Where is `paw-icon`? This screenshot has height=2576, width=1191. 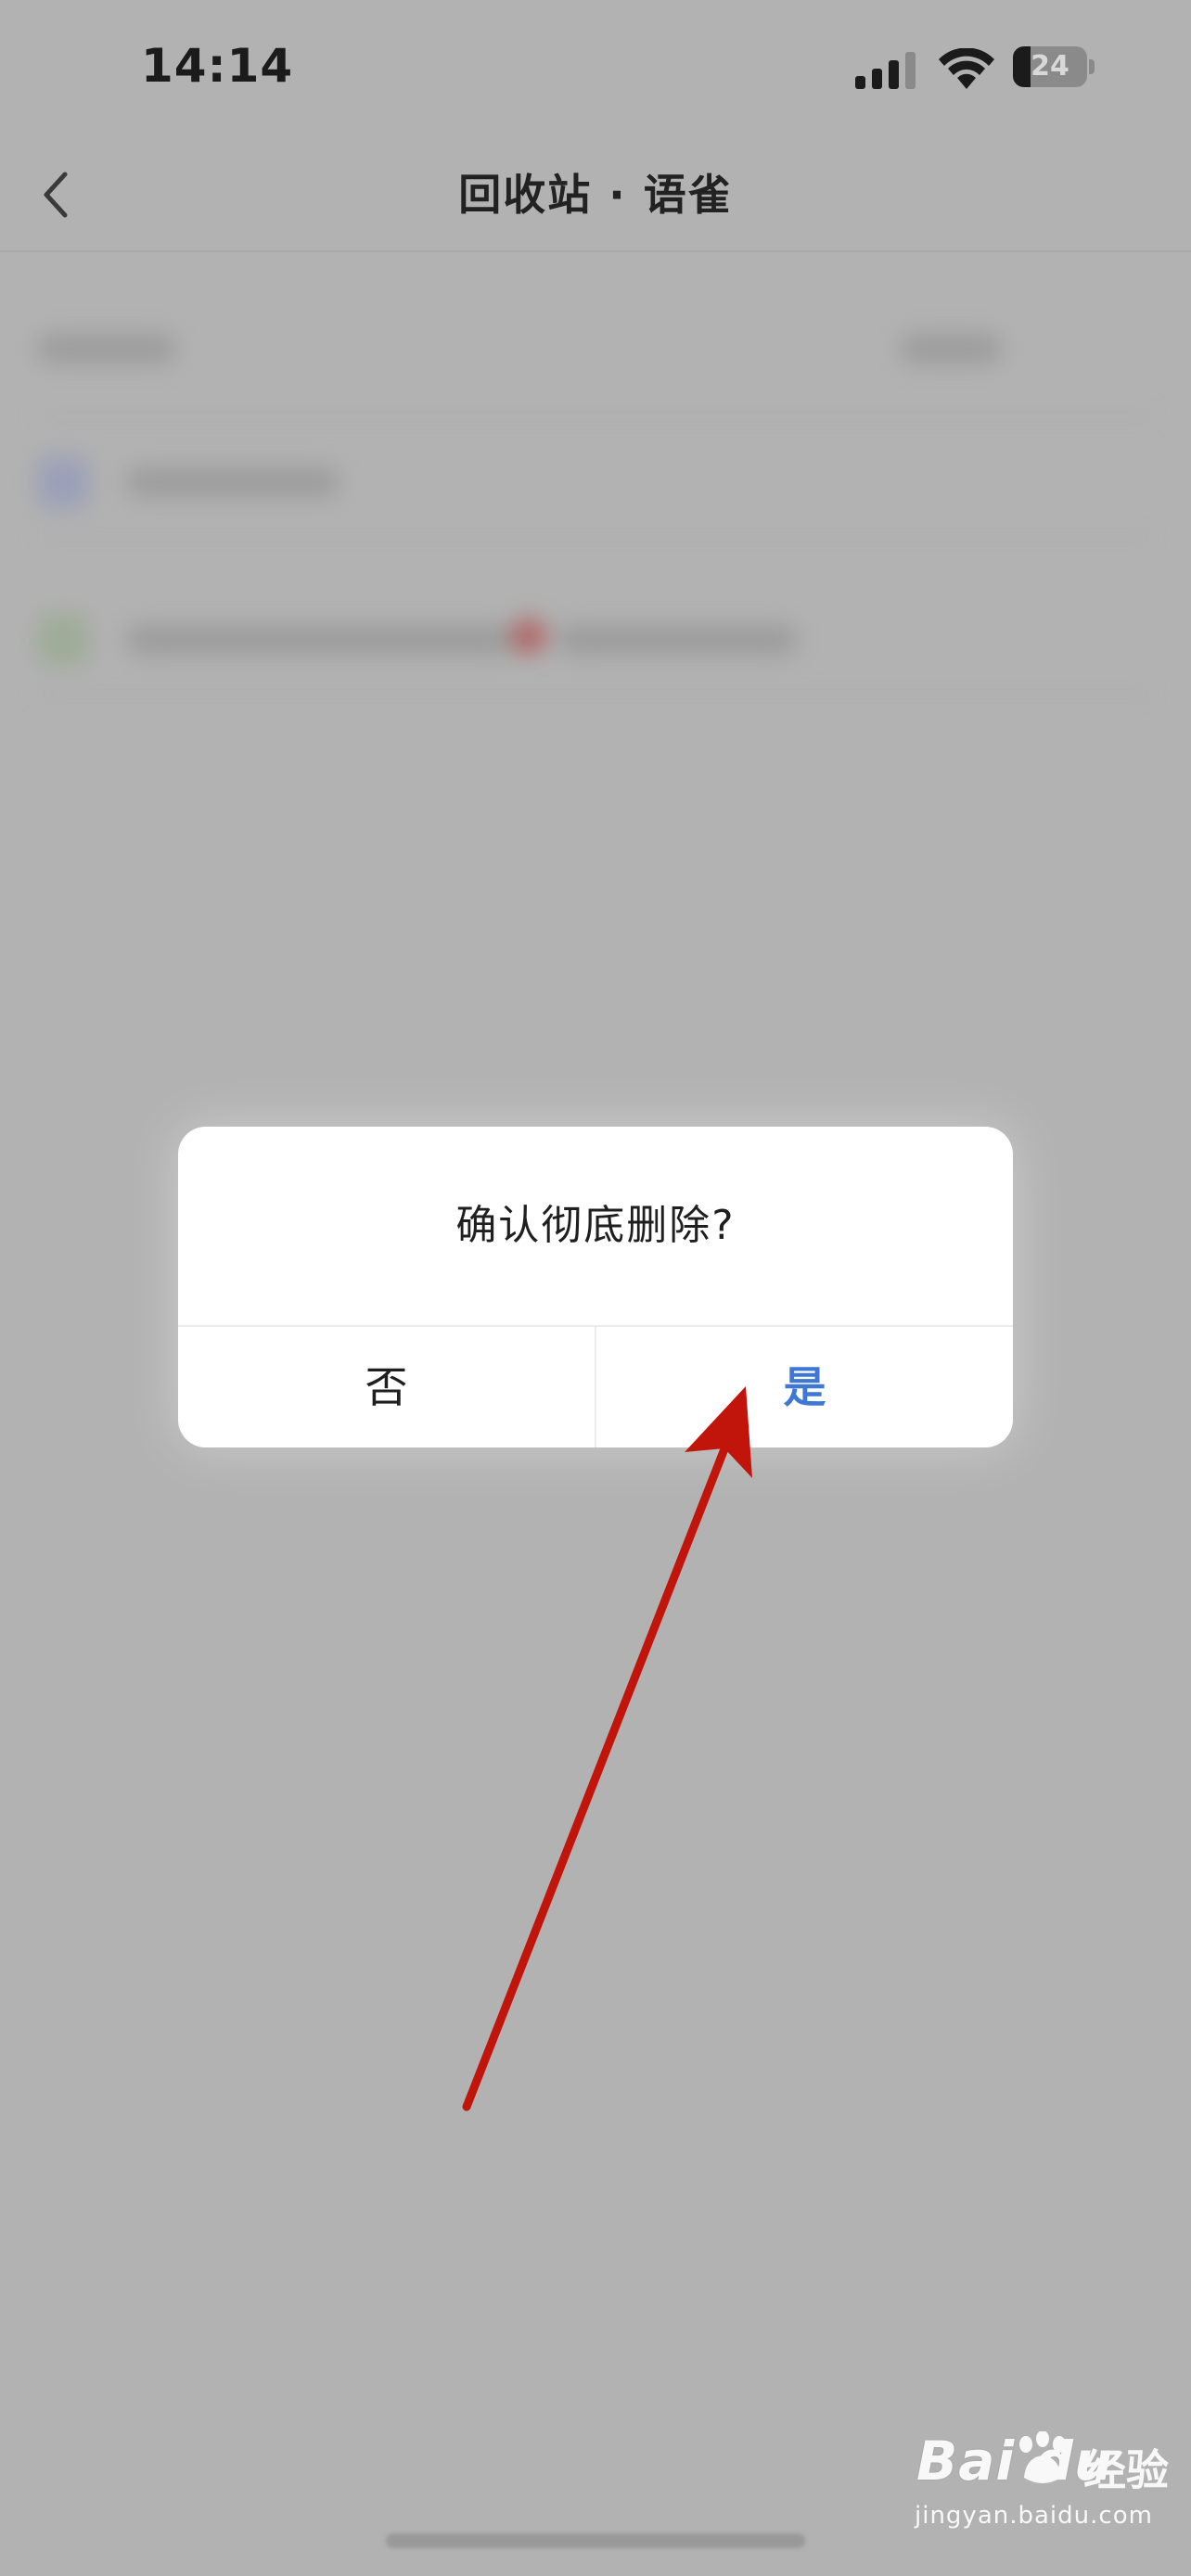 paw-icon is located at coordinates (1042, 2457).